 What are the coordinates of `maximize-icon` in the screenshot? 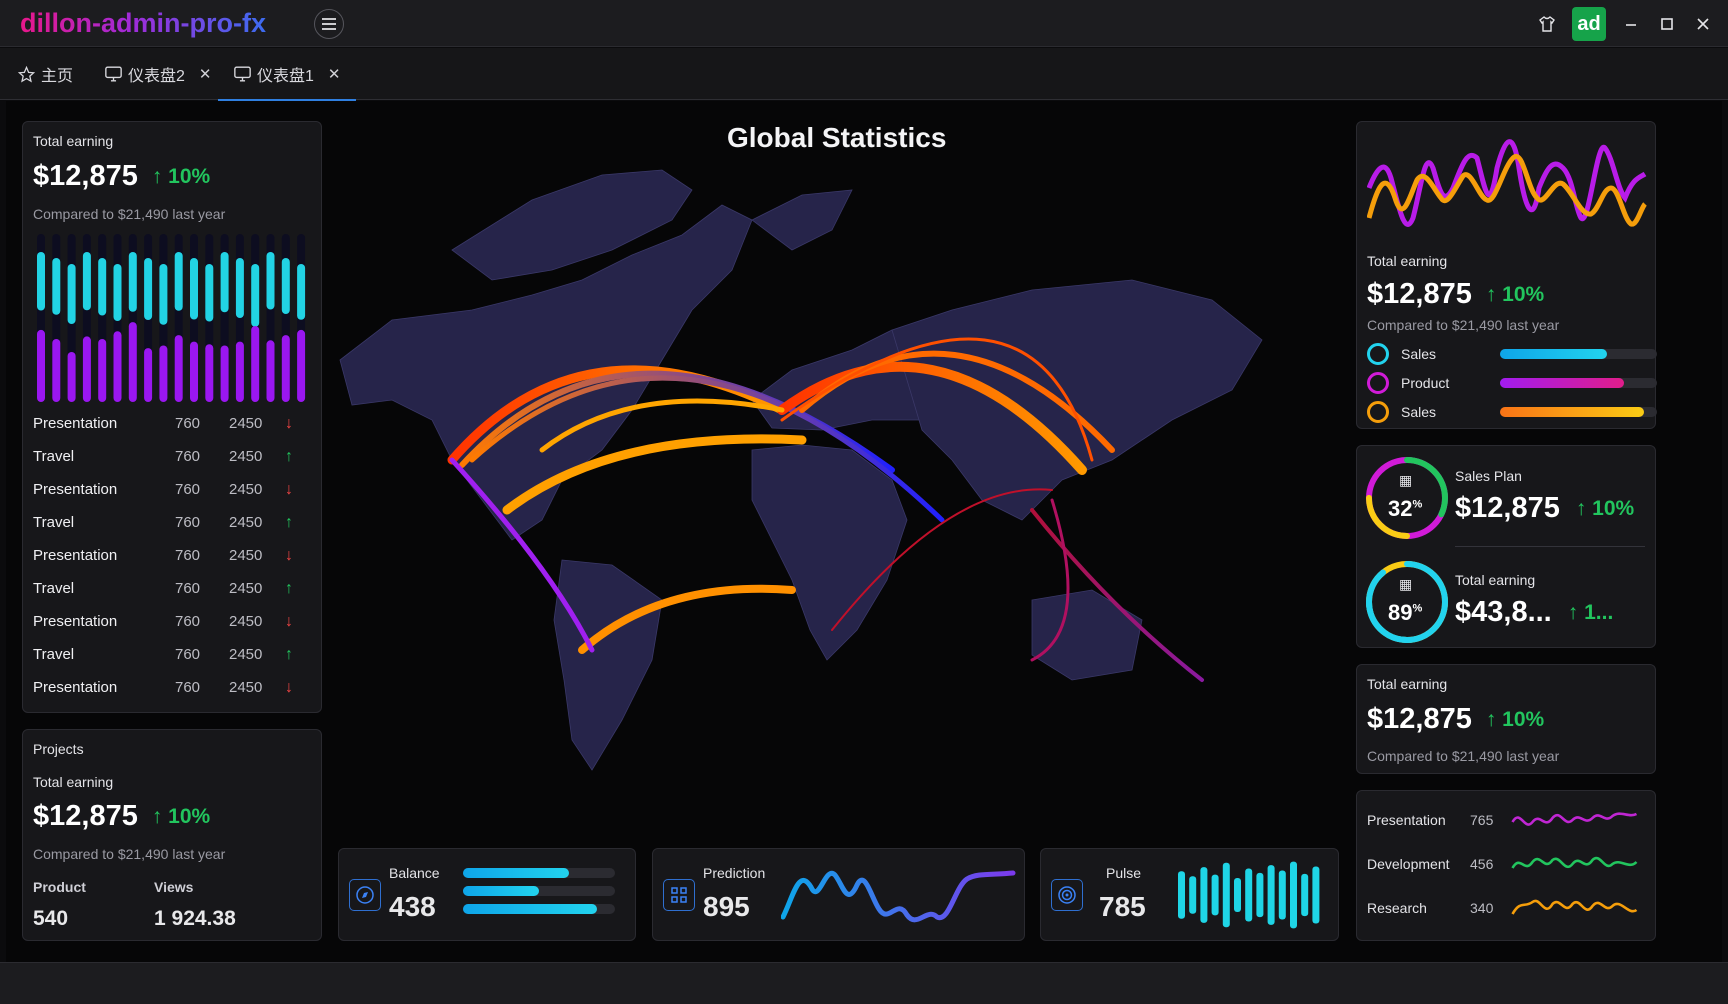 It's located at (1667, 24).